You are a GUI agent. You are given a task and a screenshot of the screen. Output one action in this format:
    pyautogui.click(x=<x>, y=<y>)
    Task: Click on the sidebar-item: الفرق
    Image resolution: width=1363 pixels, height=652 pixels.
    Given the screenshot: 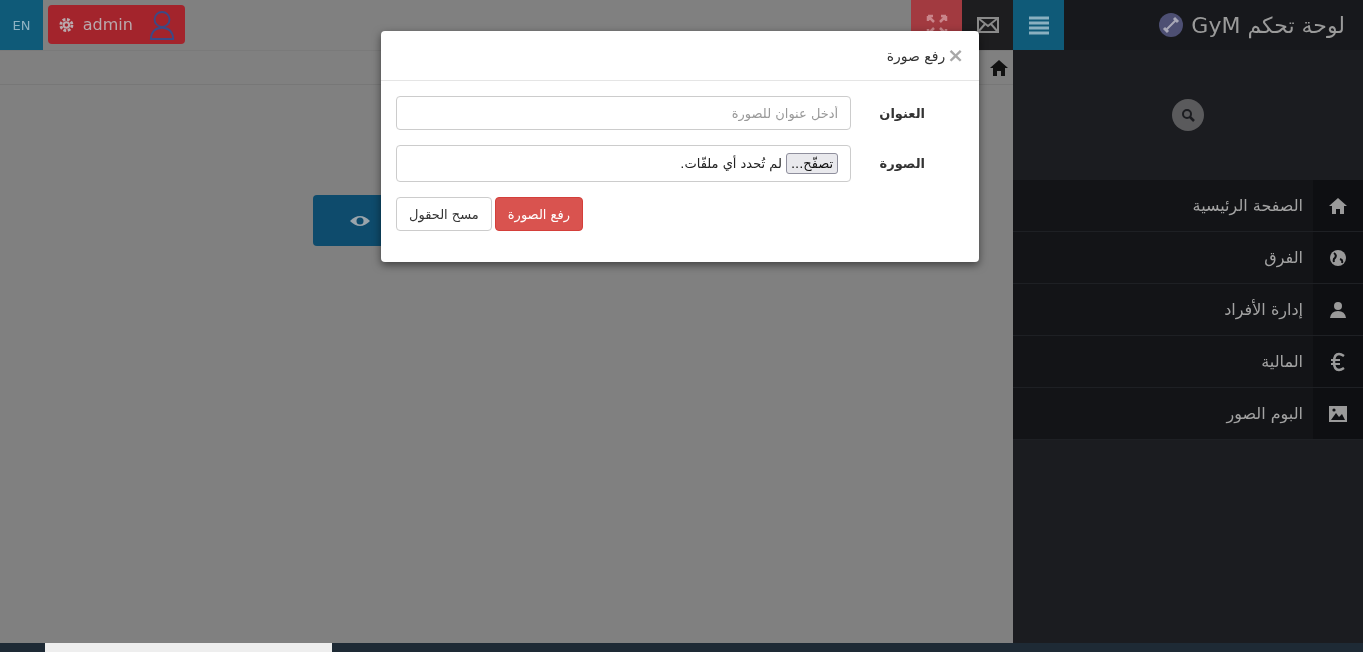 What is the action you would take?
    pyautogui.click(x=1188, y=258)
    